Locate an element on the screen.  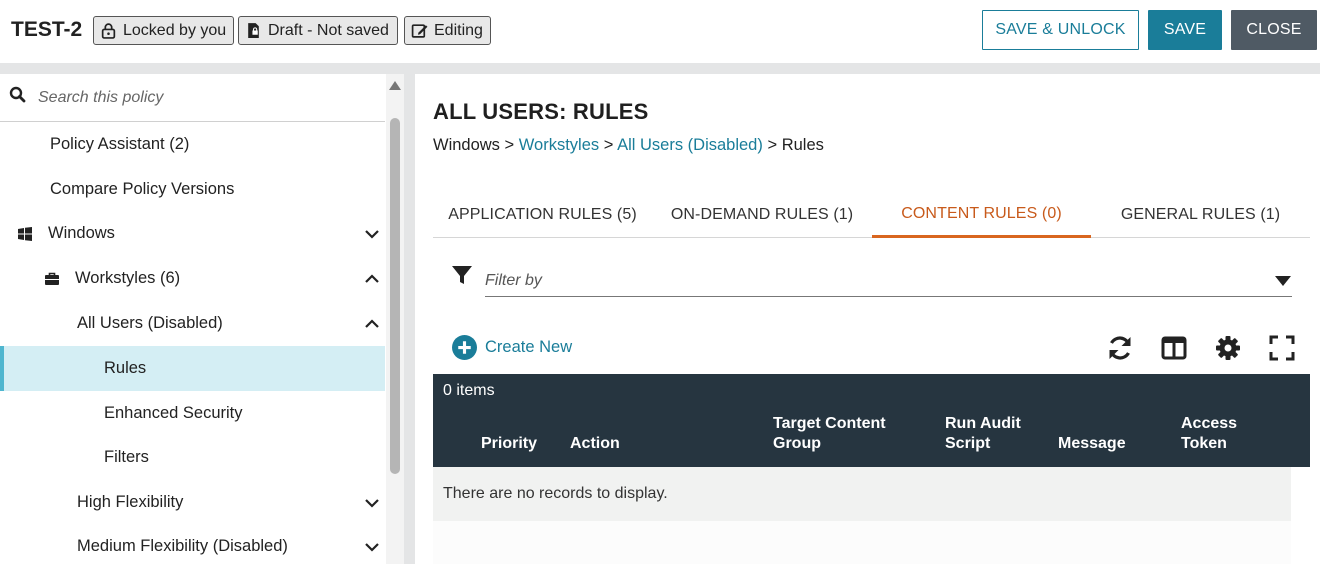
save-button: SAVE is located at coordinates (1185, 30).